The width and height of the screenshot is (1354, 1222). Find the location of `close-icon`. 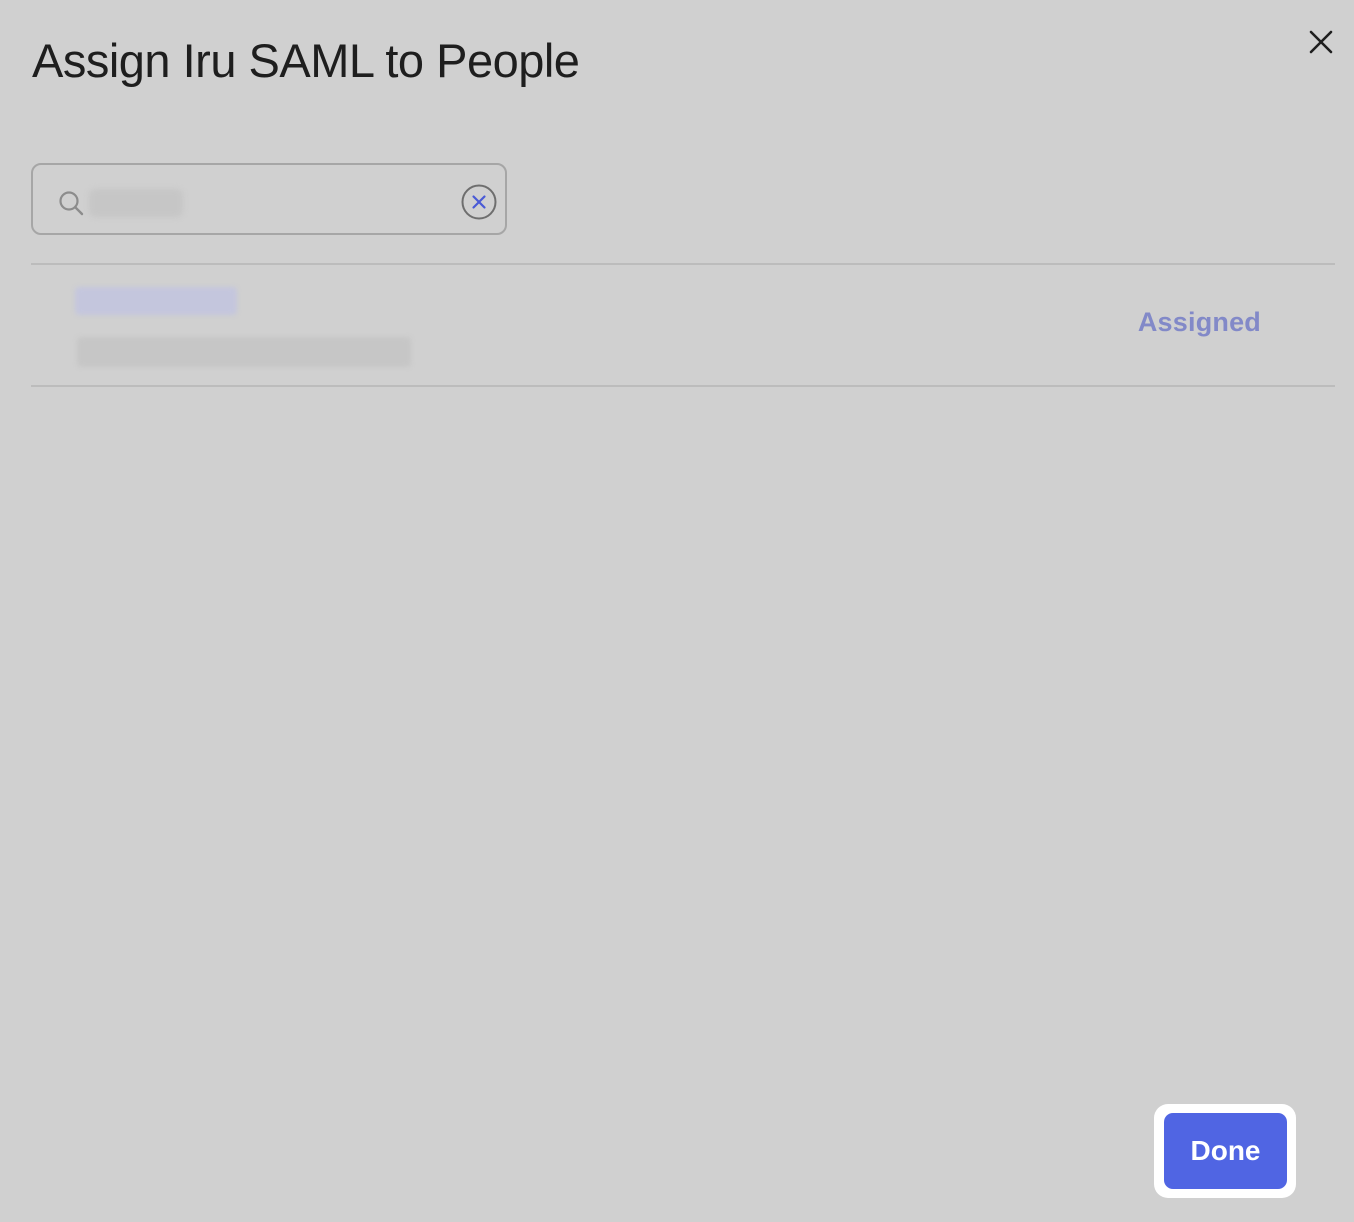

close-icon is located at coordinates (1321, 42).